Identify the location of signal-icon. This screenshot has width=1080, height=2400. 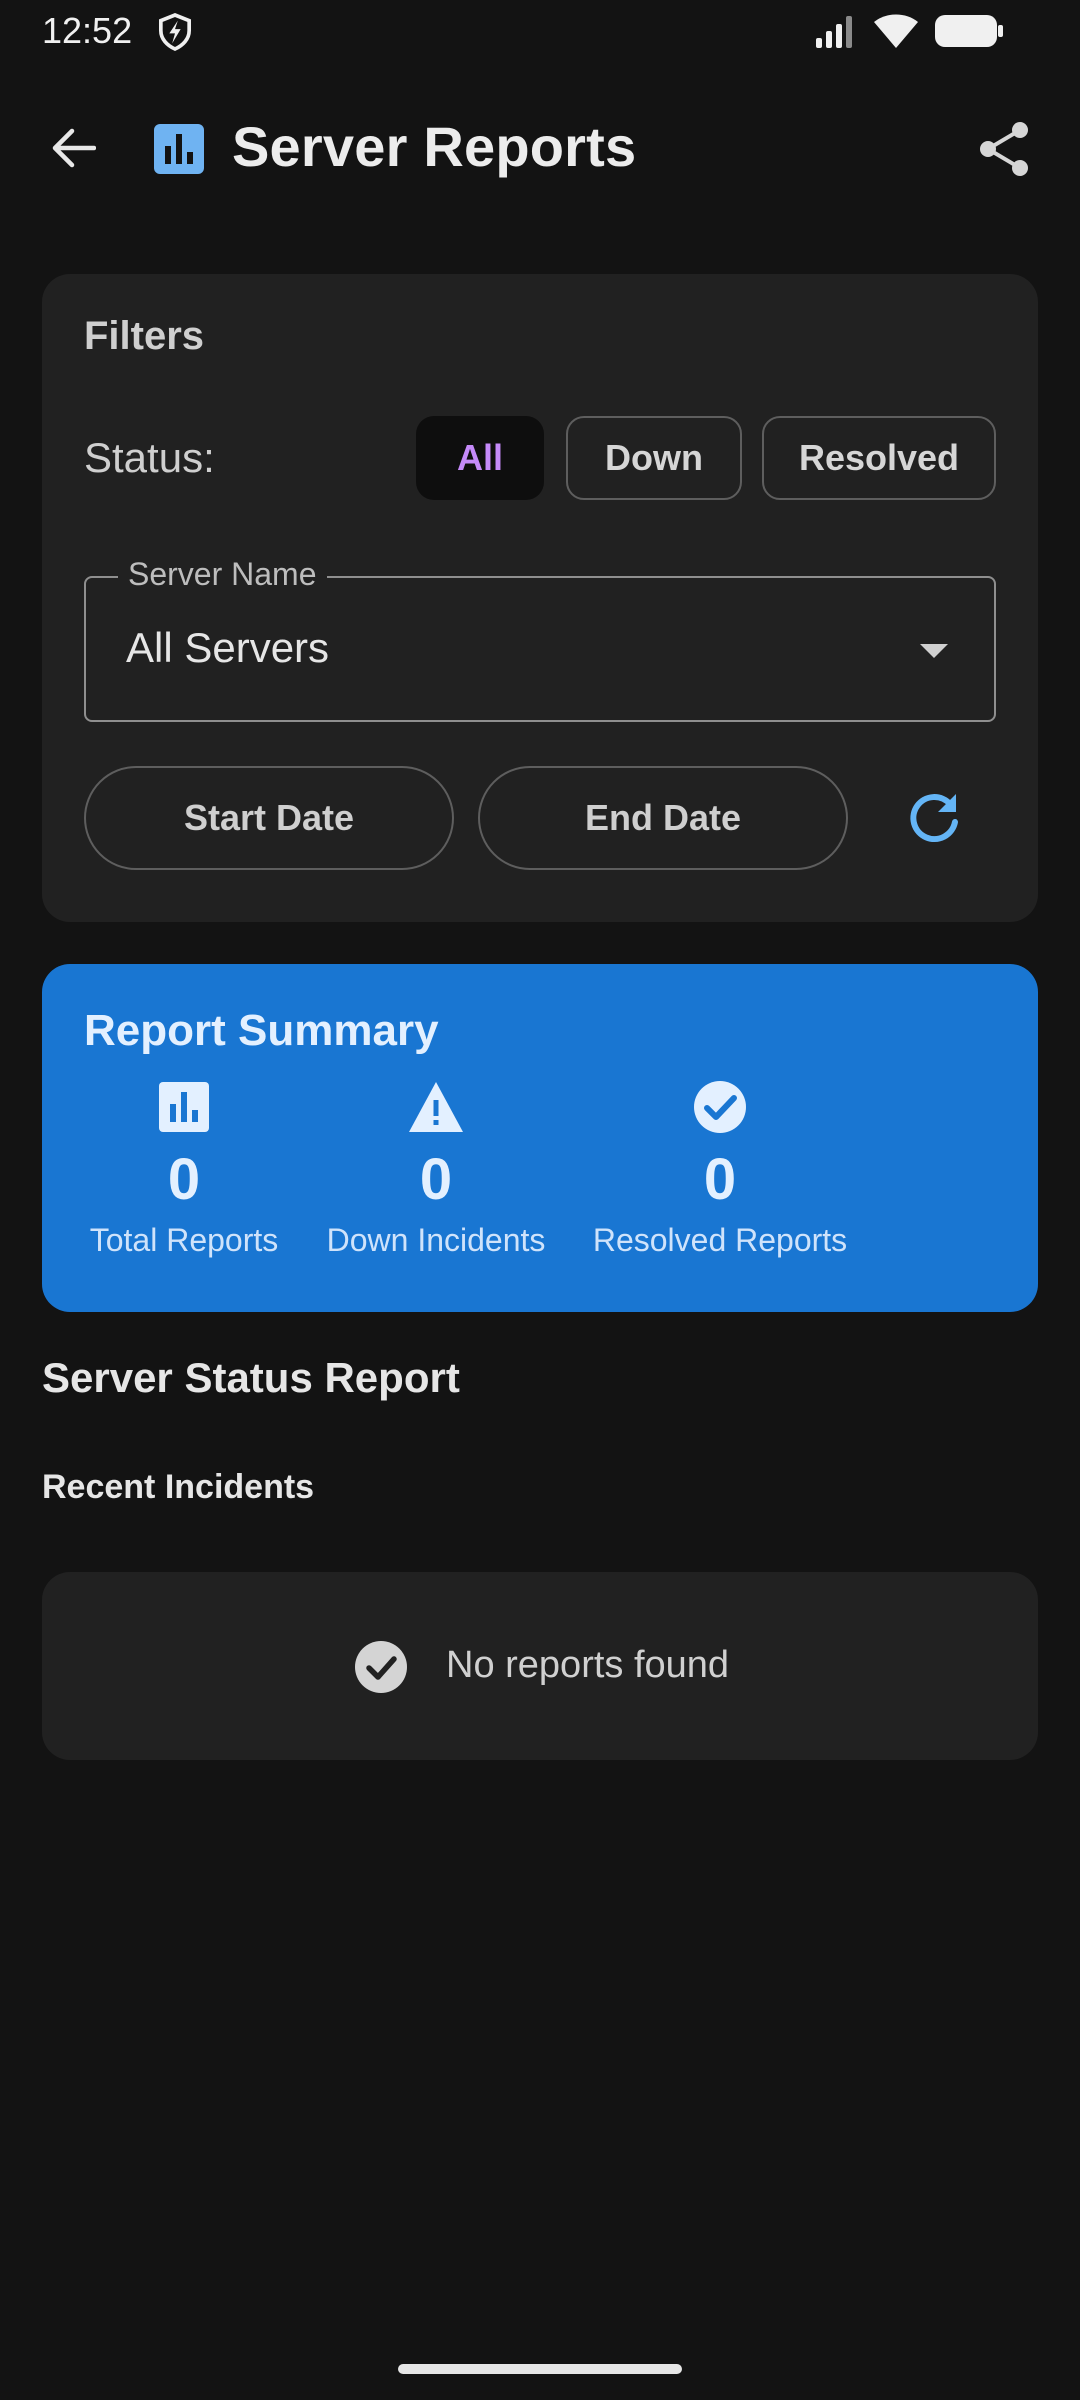
(834, 32).